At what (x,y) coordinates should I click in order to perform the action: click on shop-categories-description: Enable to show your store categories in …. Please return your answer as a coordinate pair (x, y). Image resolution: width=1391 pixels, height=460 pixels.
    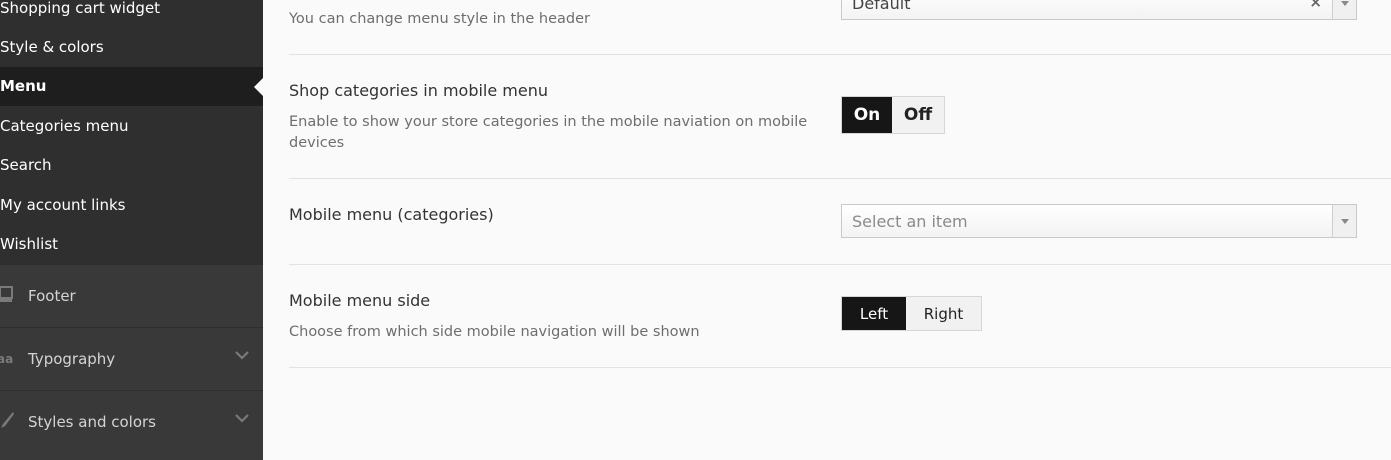
    Looking at the image, I should click on (548, 132).